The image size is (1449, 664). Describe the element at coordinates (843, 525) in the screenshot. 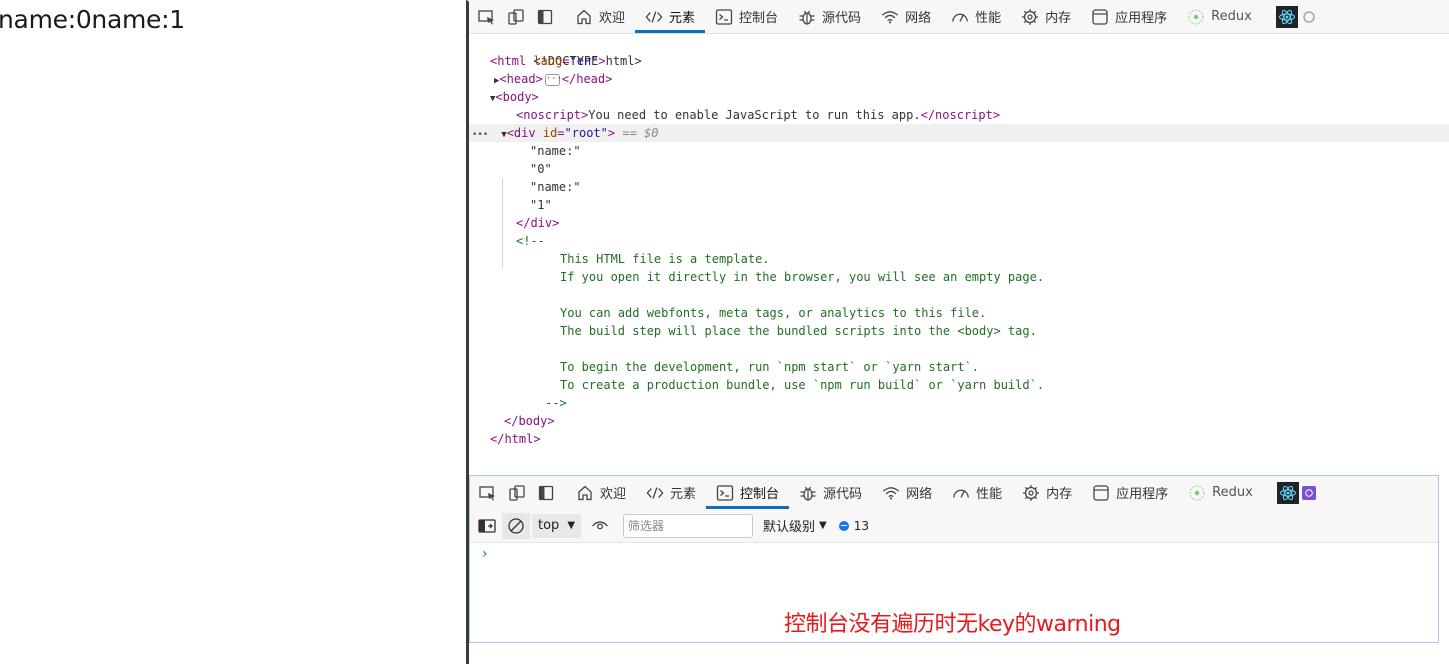

I see `message-bubble-icon` at that location.